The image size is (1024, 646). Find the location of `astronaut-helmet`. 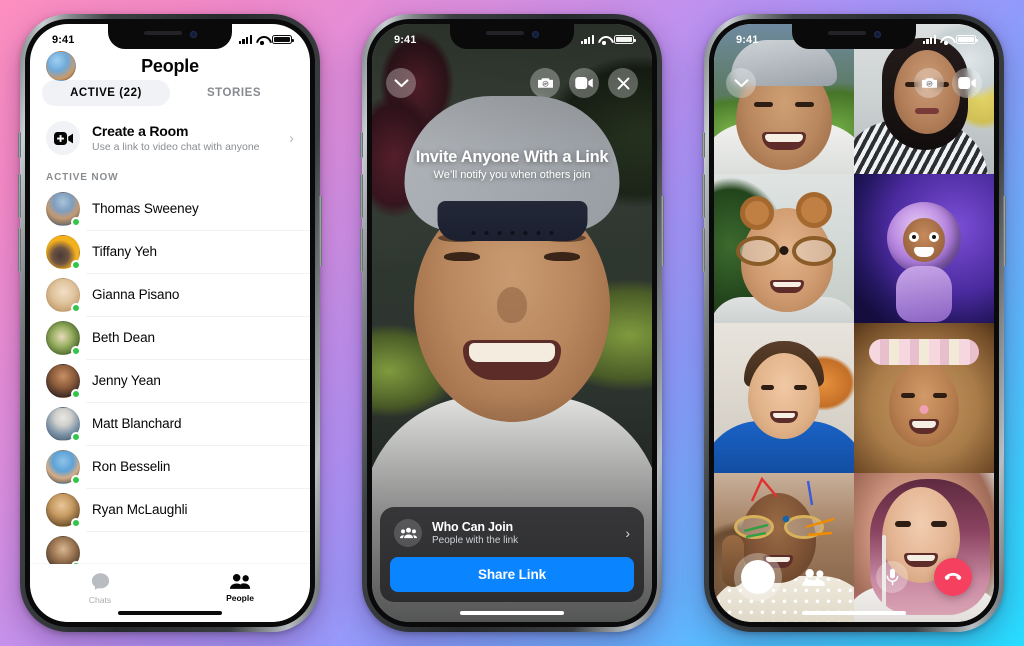

astronaut-helmet is located at coordinates (924, 237).